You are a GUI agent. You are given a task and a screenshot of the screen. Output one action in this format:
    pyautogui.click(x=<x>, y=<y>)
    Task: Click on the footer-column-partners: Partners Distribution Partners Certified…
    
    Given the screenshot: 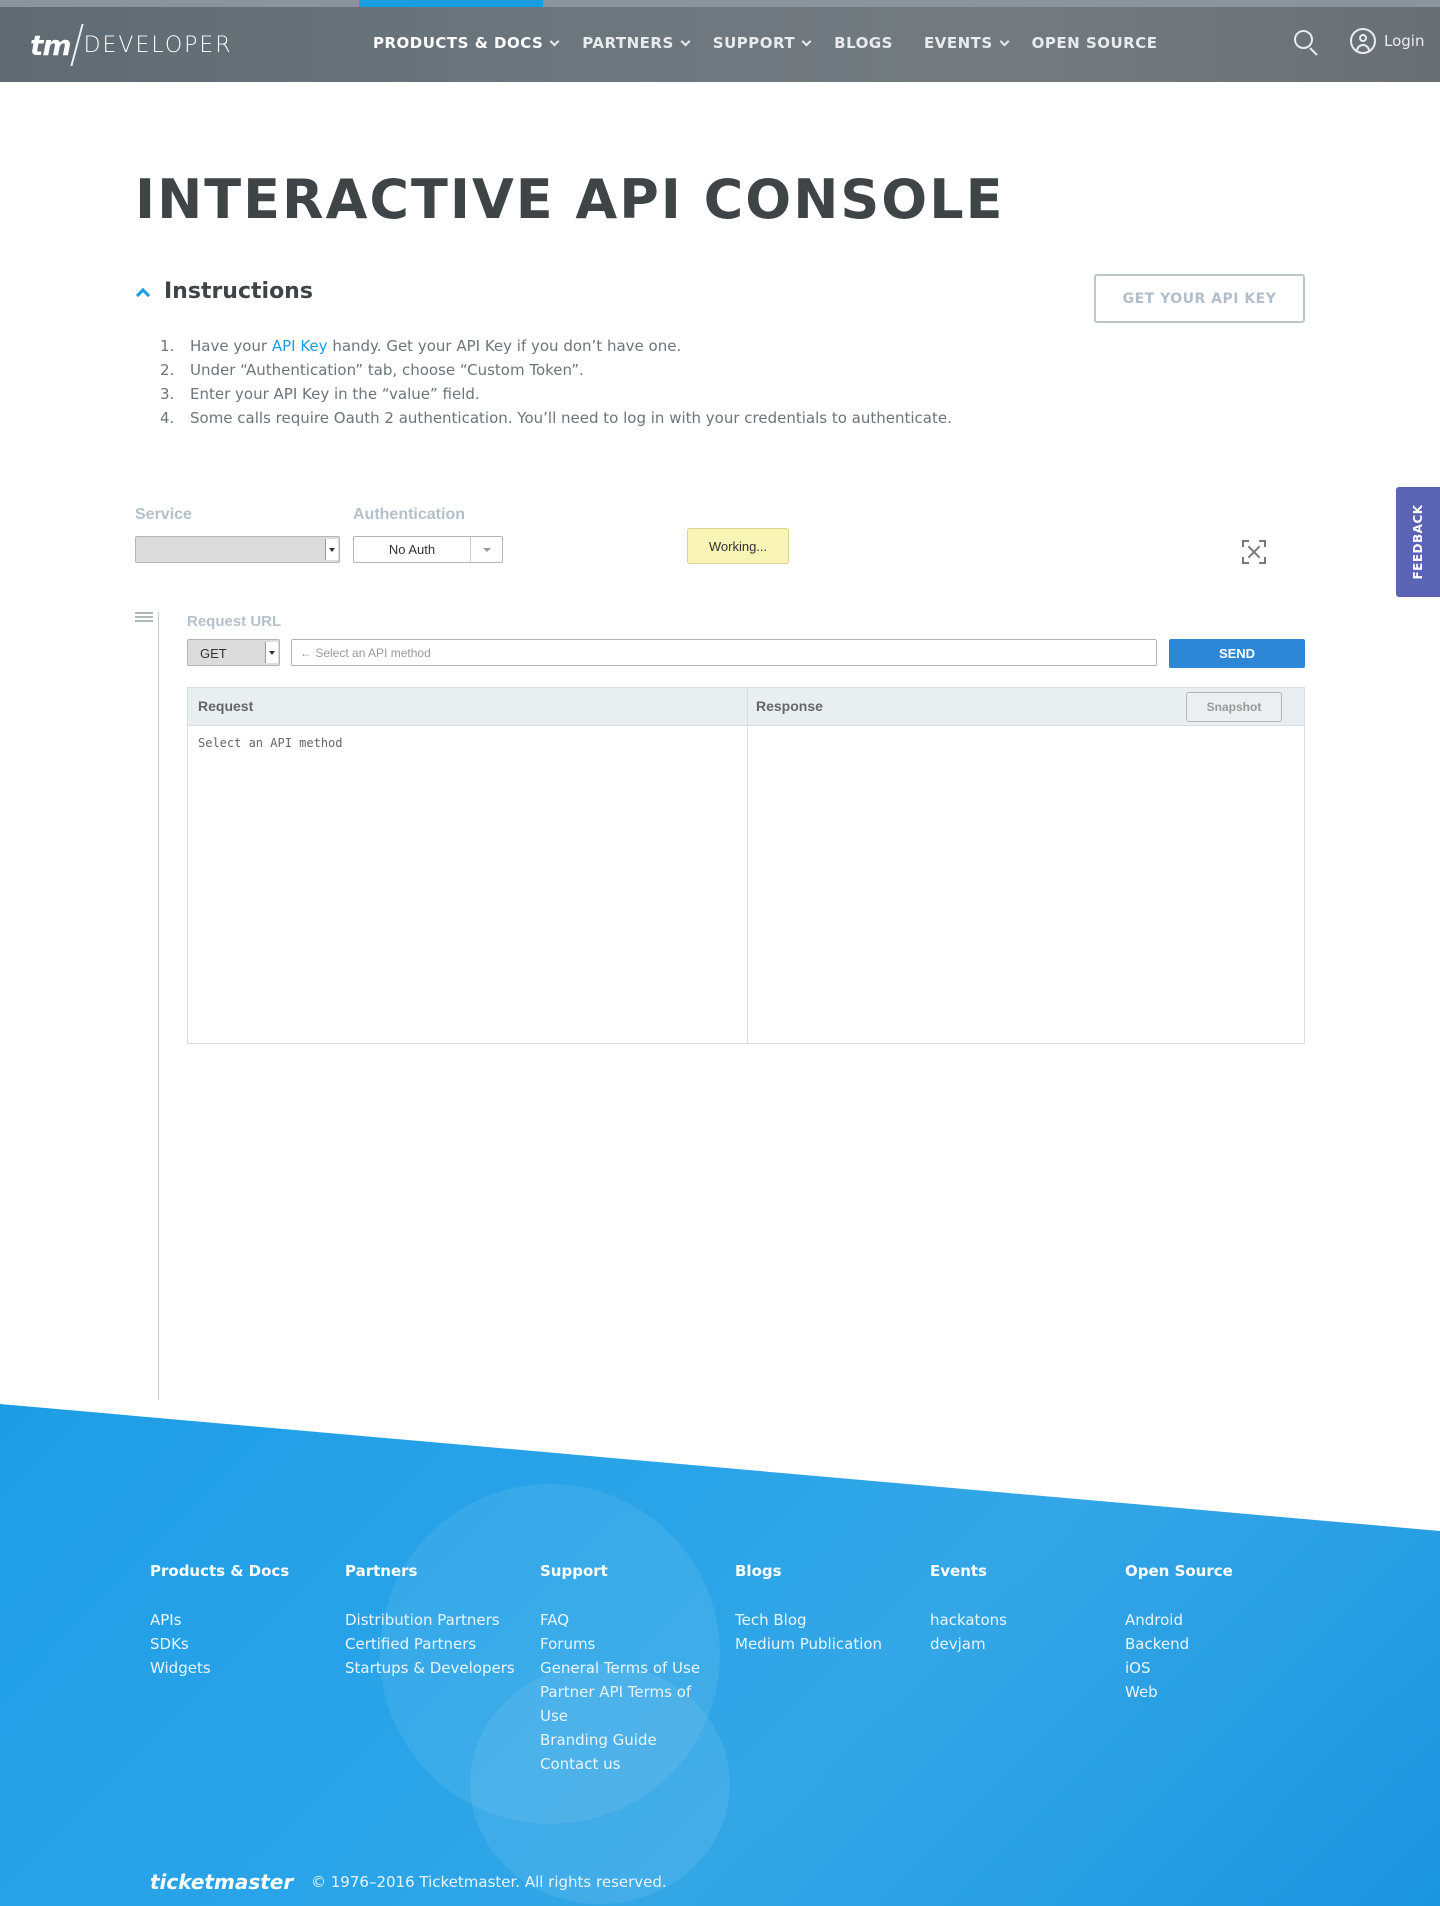 What is the action you would take?
    pyautogui.click(x=430, y=1621)
    